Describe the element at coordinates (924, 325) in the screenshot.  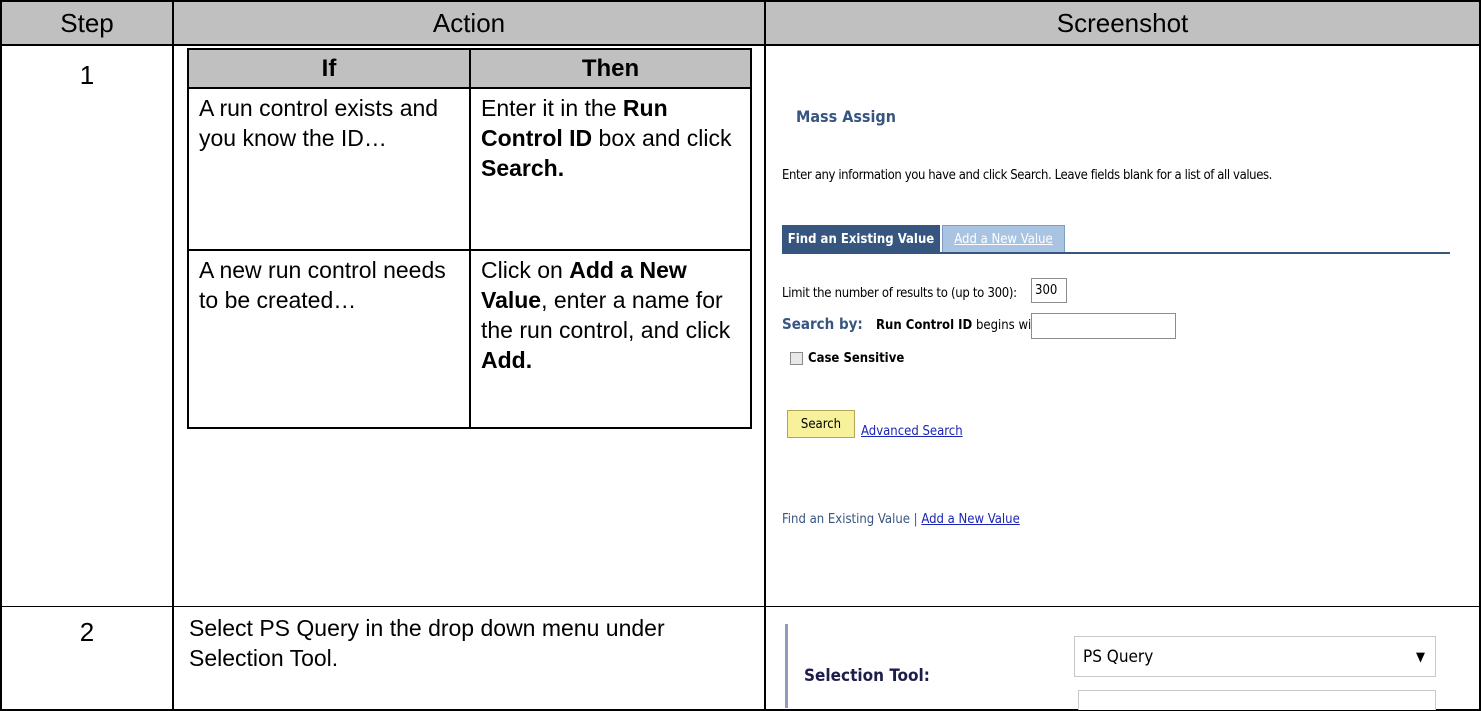
I see `search-field-name: Run Control ID` at that location.